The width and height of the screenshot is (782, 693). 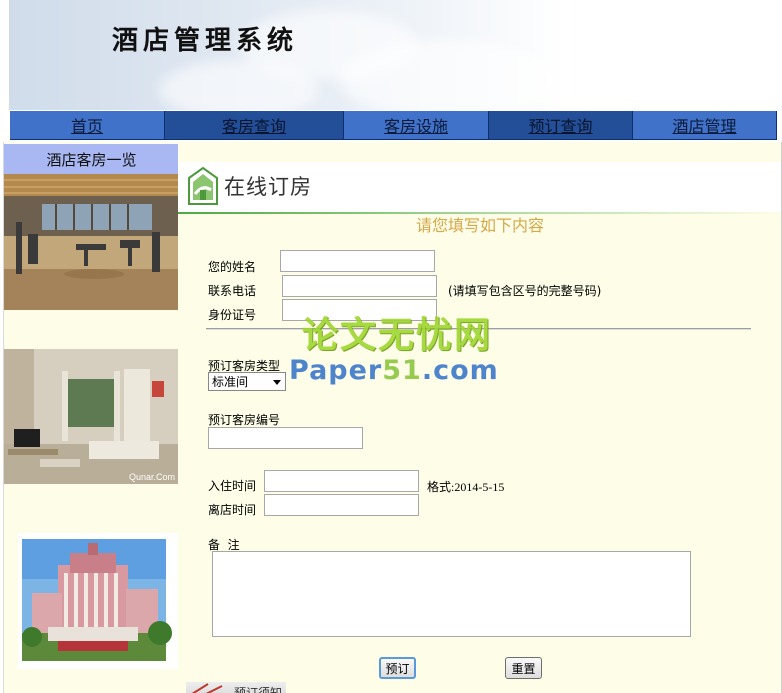 What do you see at coordinates (207, 688) in the screenshot?
I see `pencil-note-icon` at bounding box center [207, 688].